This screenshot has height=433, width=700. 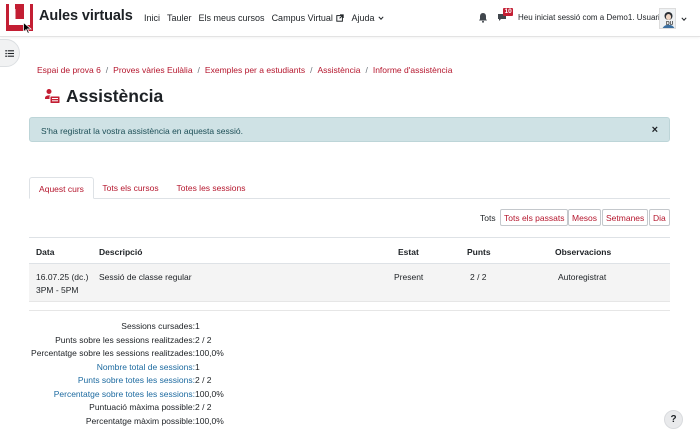 What do you see at coordinates (488, 218) in the screenshot?
I see `filter-all-label: Tots` at bounding box center [488, 218].